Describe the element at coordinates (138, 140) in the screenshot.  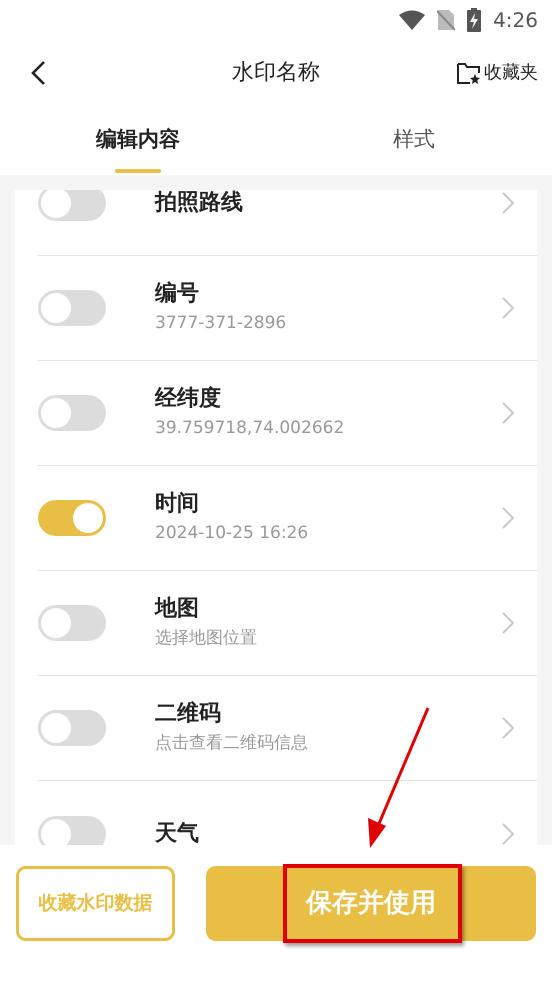
I see `tab: 编辑内容` at that location.